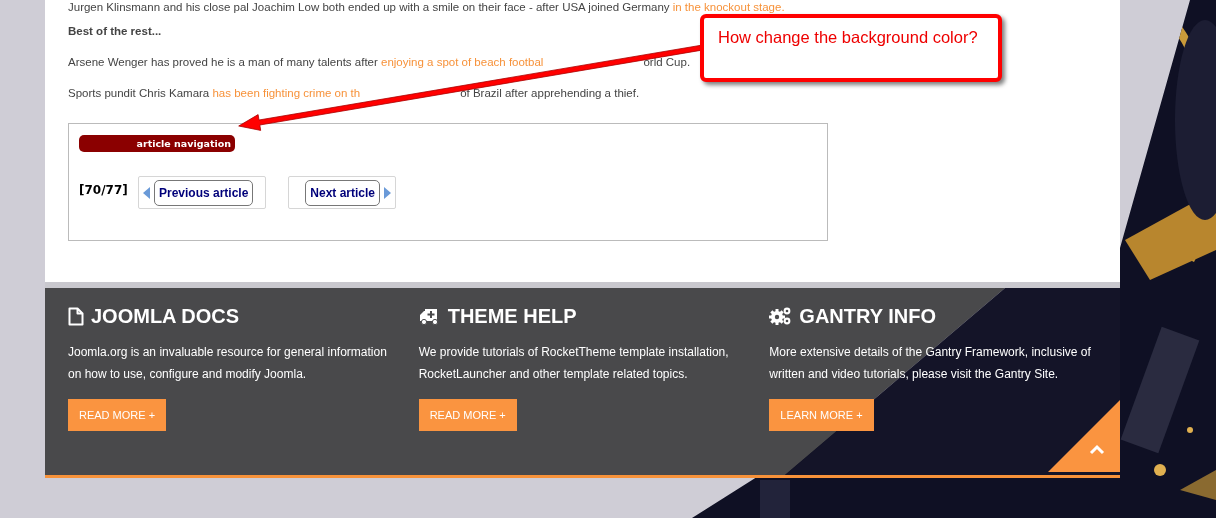  I want to click on footer-heading: GANTRY INFO, so click(867, 316).